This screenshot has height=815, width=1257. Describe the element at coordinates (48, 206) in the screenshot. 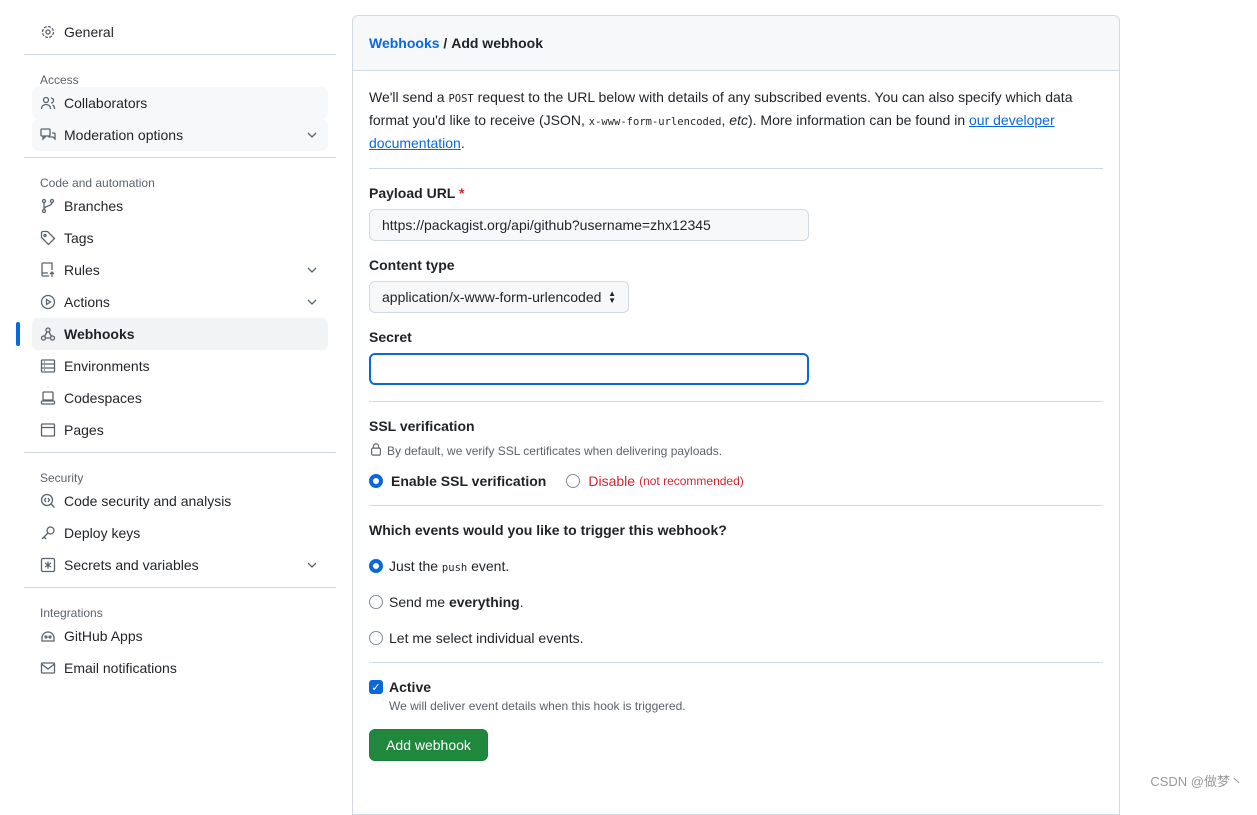

I see `git-branch-icon` at that location.